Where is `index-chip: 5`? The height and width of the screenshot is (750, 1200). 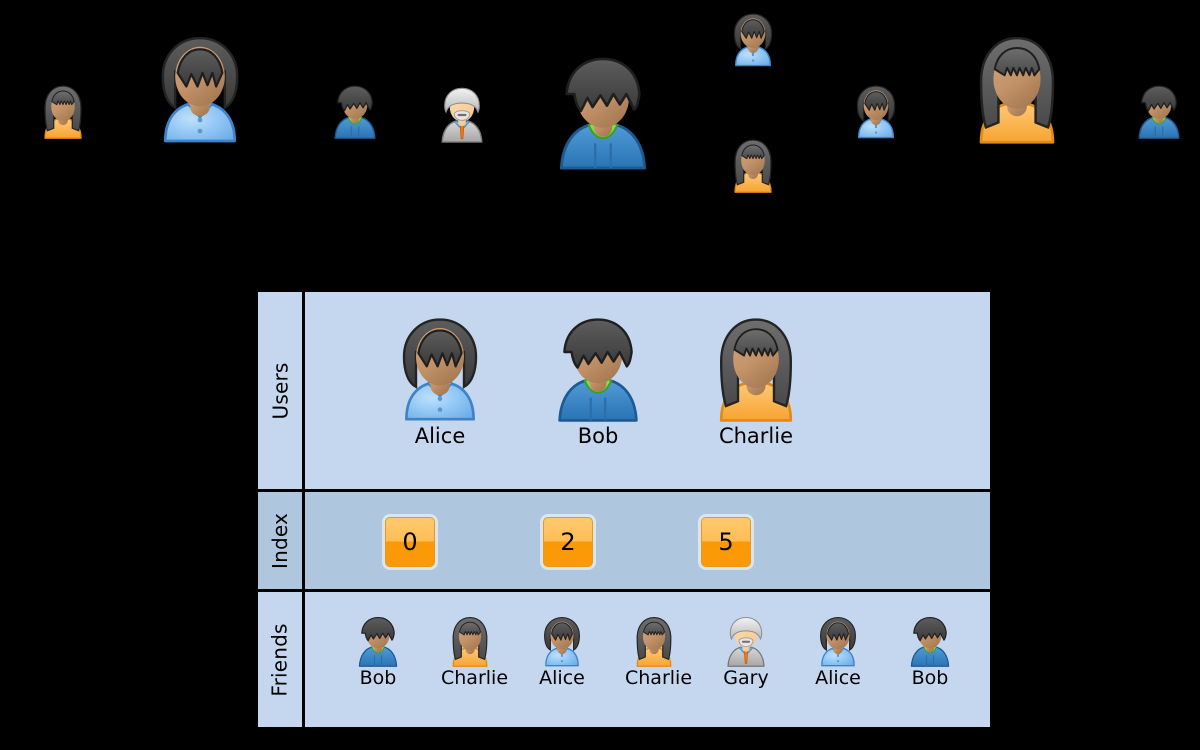
index-chip: 5 is located at coordinates (726, 542).